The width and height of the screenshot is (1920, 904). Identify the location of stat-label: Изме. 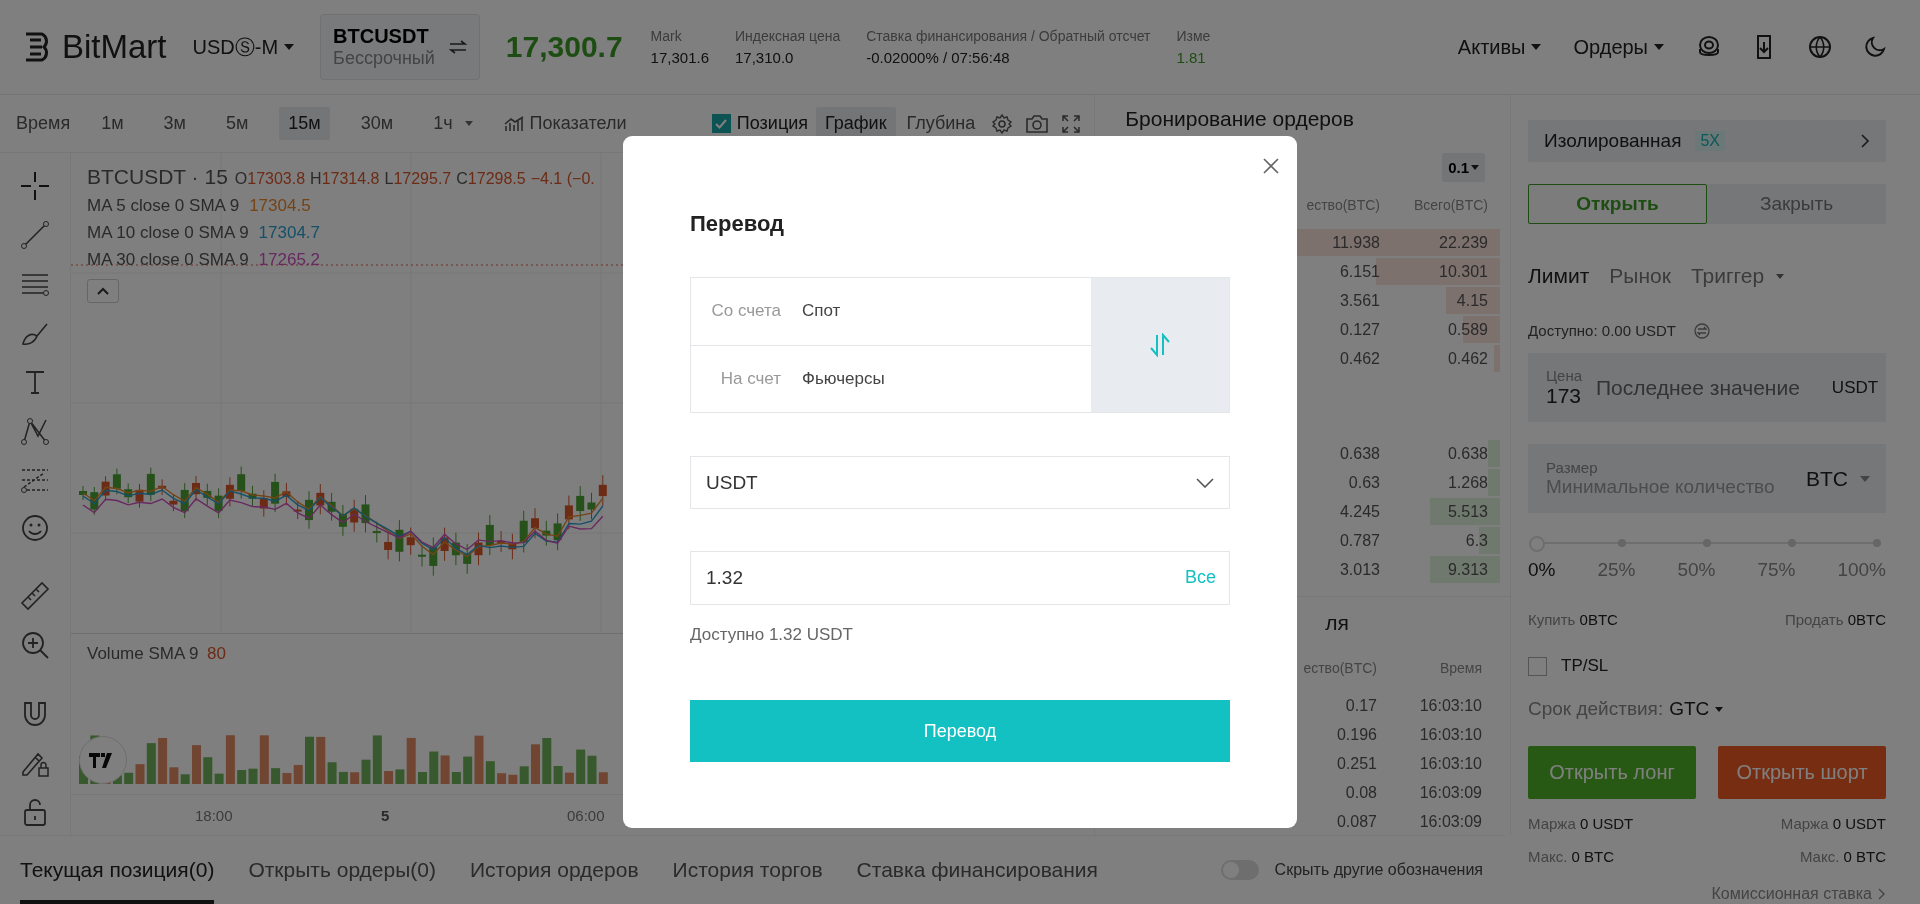
(1193, 36).